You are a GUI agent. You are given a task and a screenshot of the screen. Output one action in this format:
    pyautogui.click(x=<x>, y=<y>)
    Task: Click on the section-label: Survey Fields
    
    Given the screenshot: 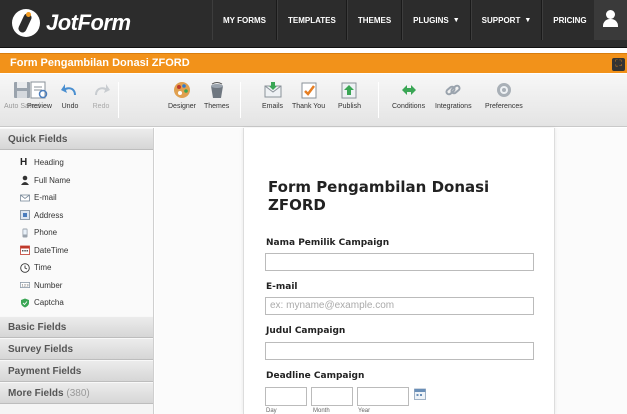 What is the action you would take?
    pyautogui.click(x=41, y=349)
    